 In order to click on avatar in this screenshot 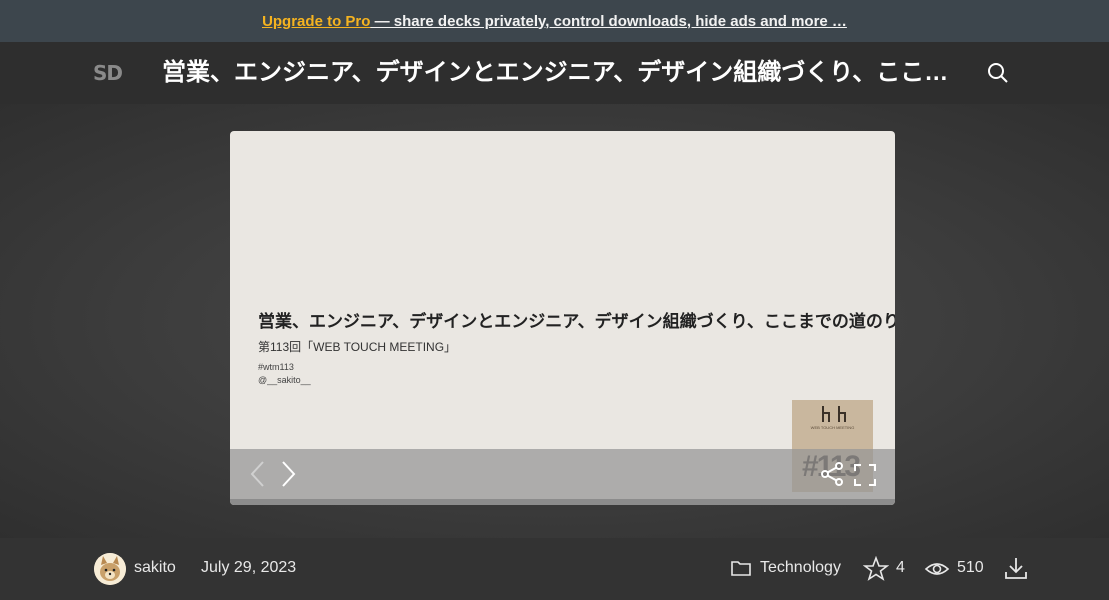, I will do `click(110, 569)`.